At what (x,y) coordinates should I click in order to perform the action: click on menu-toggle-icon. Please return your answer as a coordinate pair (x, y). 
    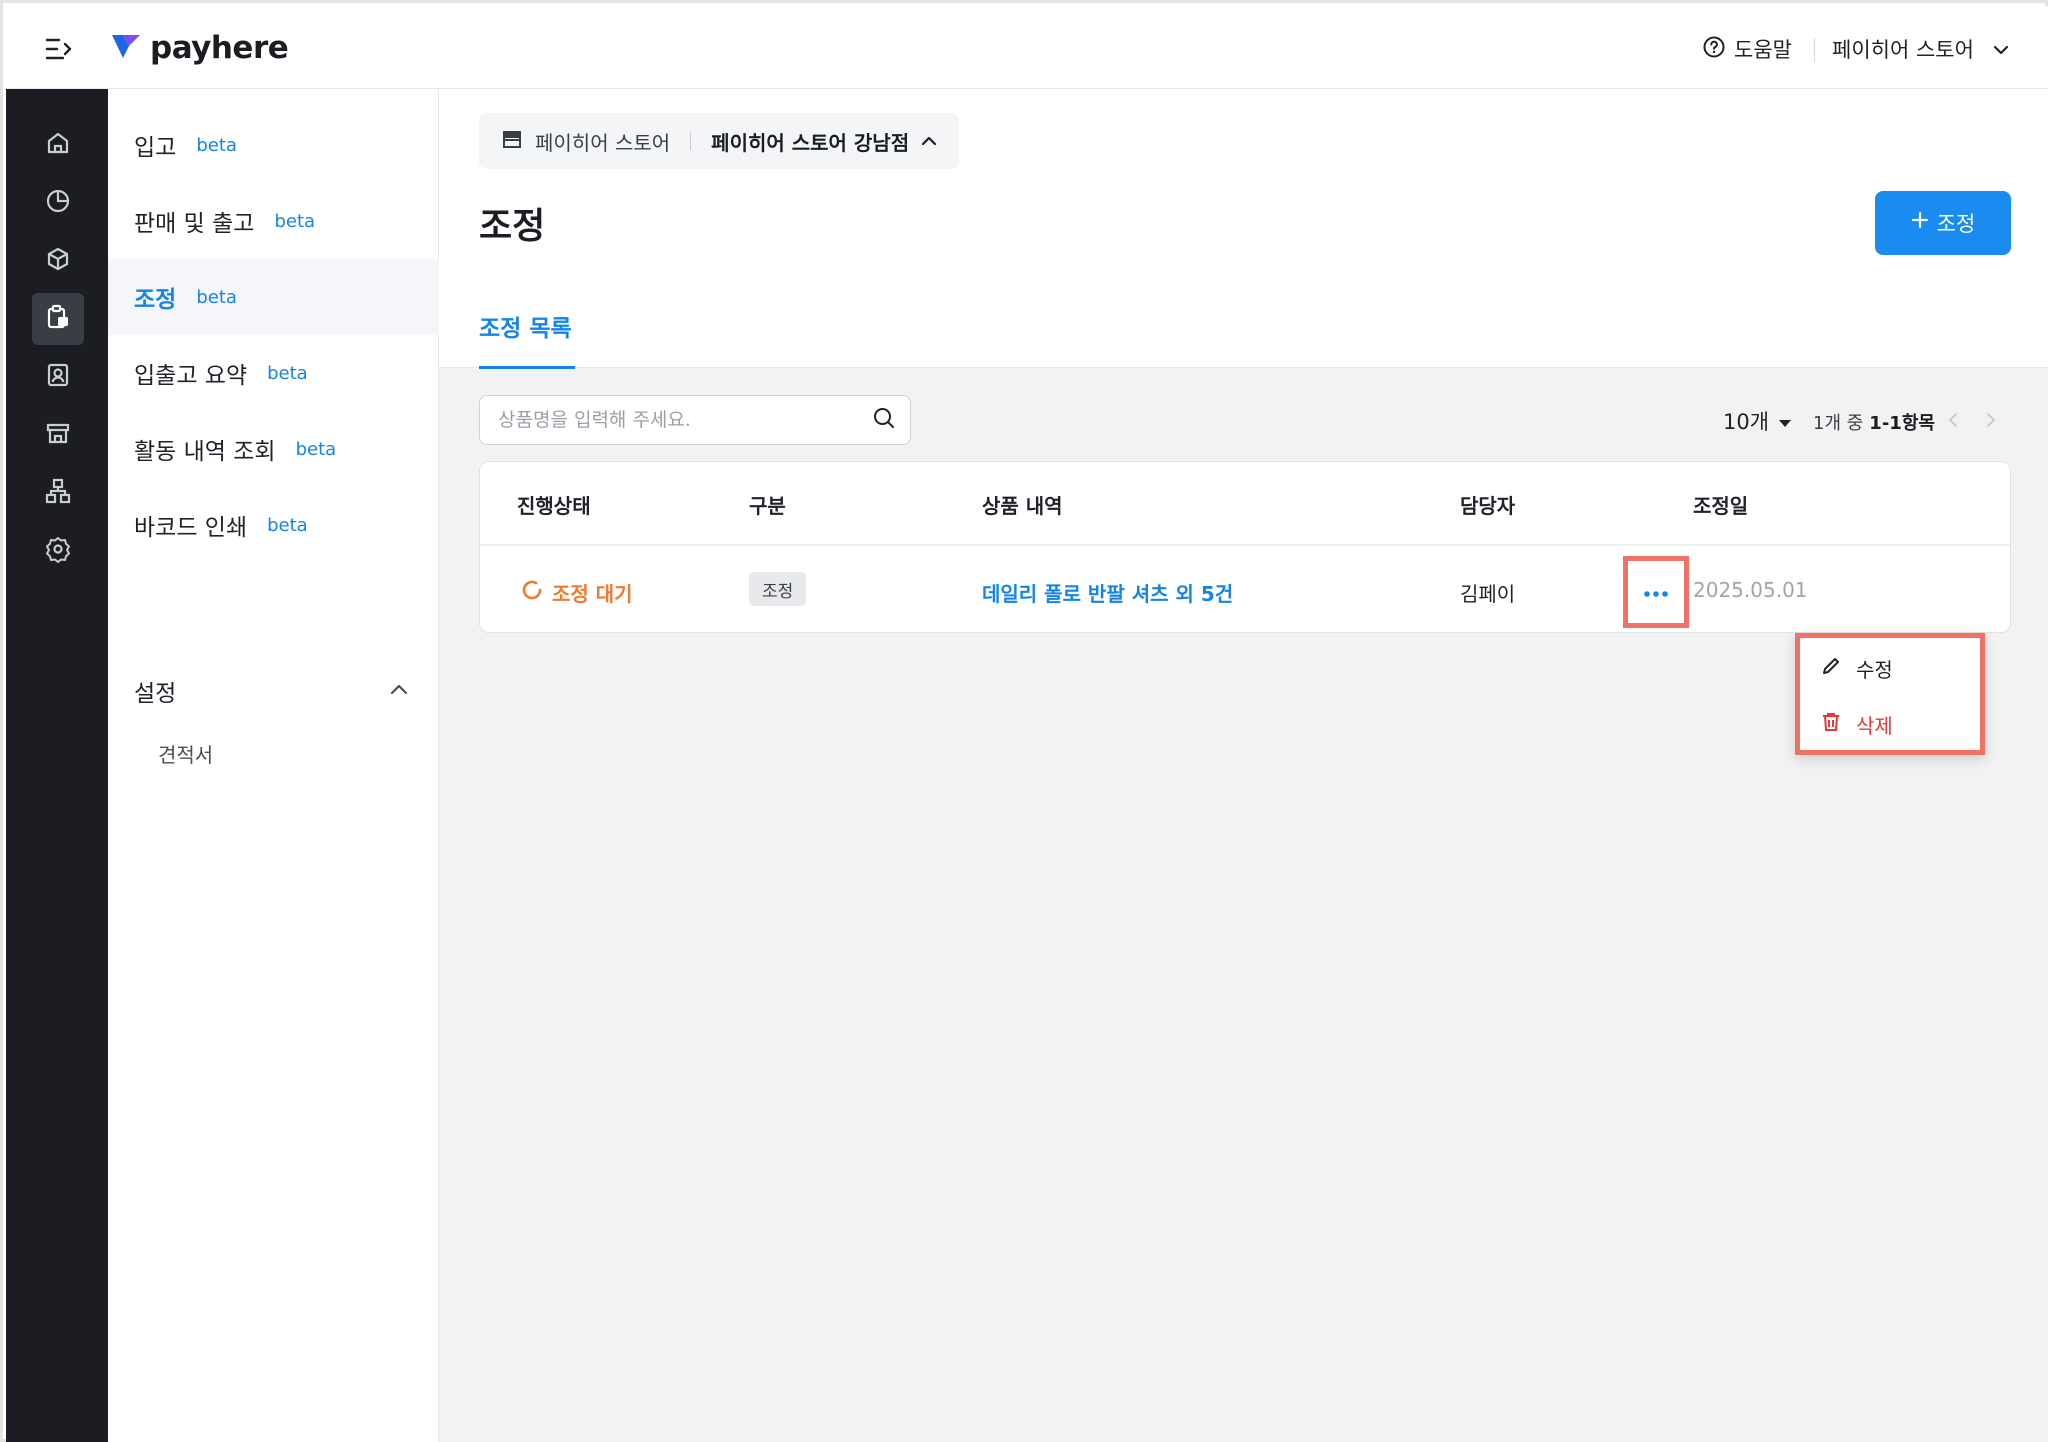
    Looking at the image, I should click on (59, 49).